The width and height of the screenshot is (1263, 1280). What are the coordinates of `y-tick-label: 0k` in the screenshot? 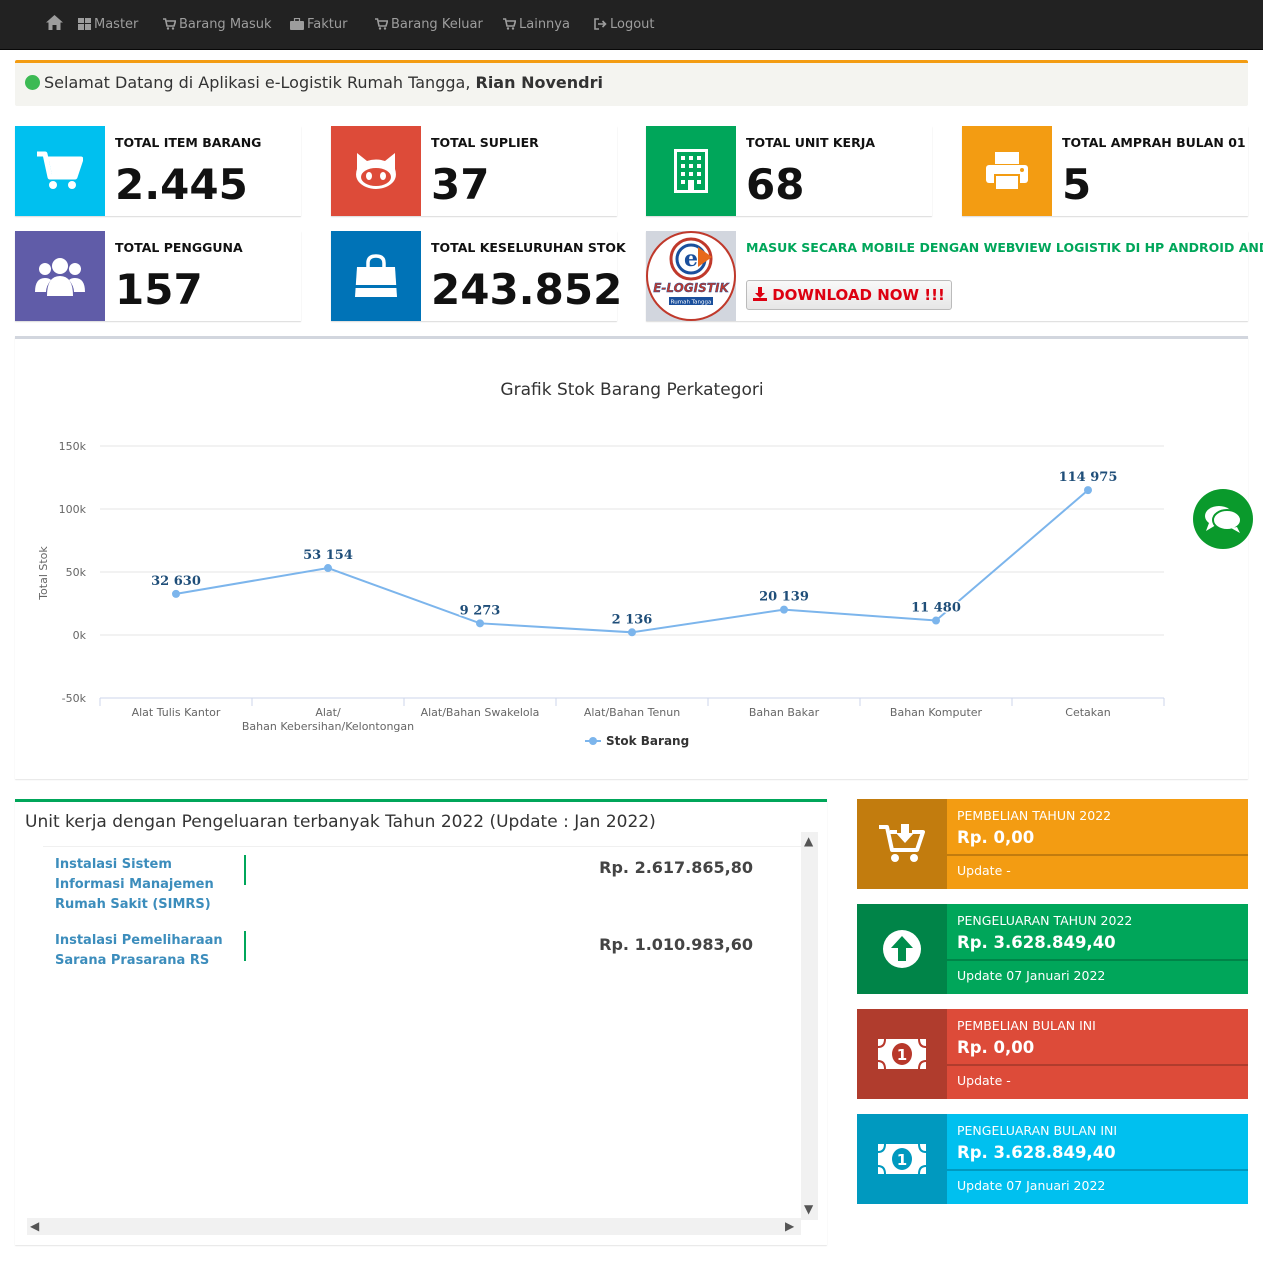 It's located at (80, 635).